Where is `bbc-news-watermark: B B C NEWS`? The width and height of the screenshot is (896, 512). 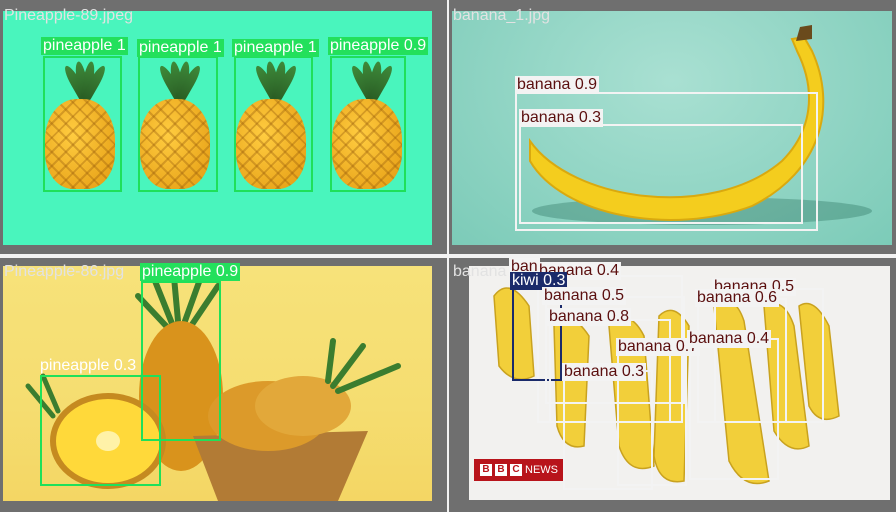 bbc-news-watermark: B B C NEWS is located at coordinates (519, 470).